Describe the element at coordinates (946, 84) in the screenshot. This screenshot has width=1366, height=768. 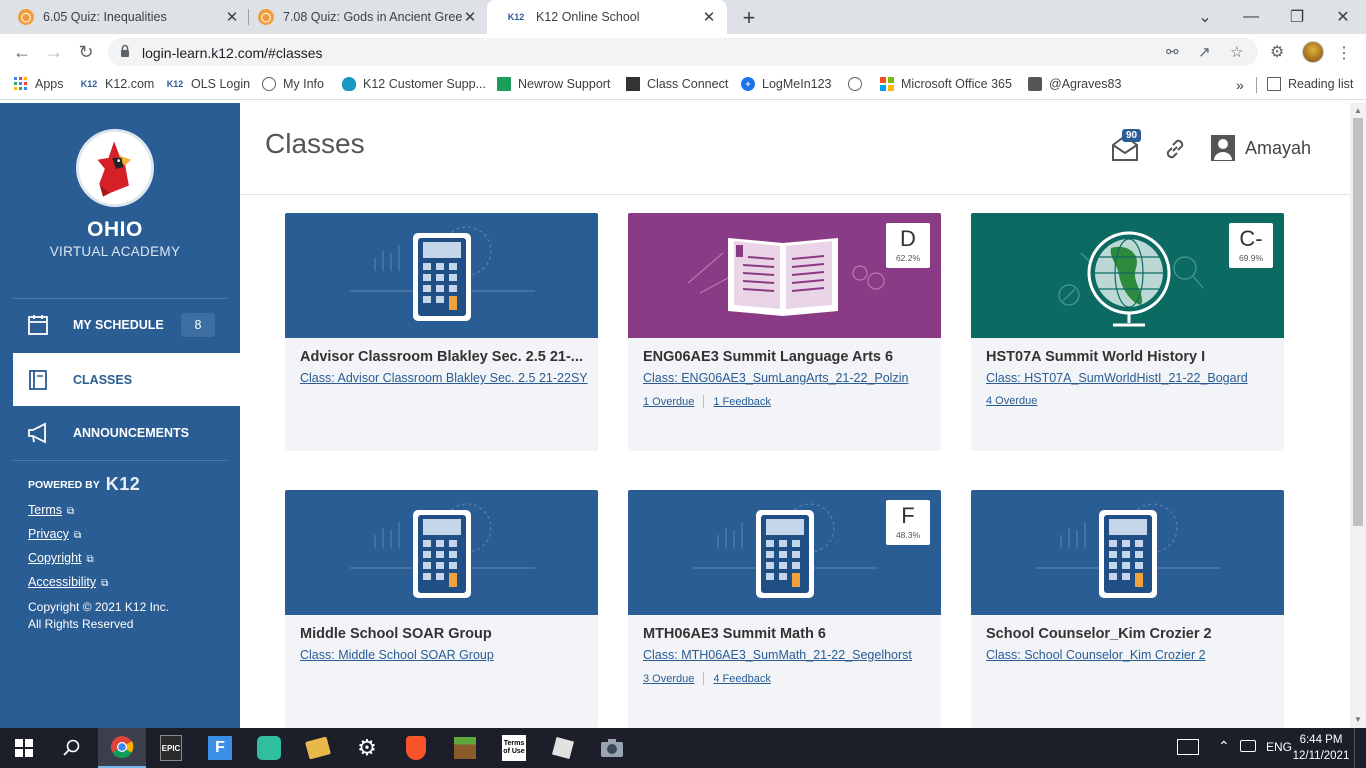
I see `bookmark-microsoft-office-365: Microsoft Office 365` at that location.